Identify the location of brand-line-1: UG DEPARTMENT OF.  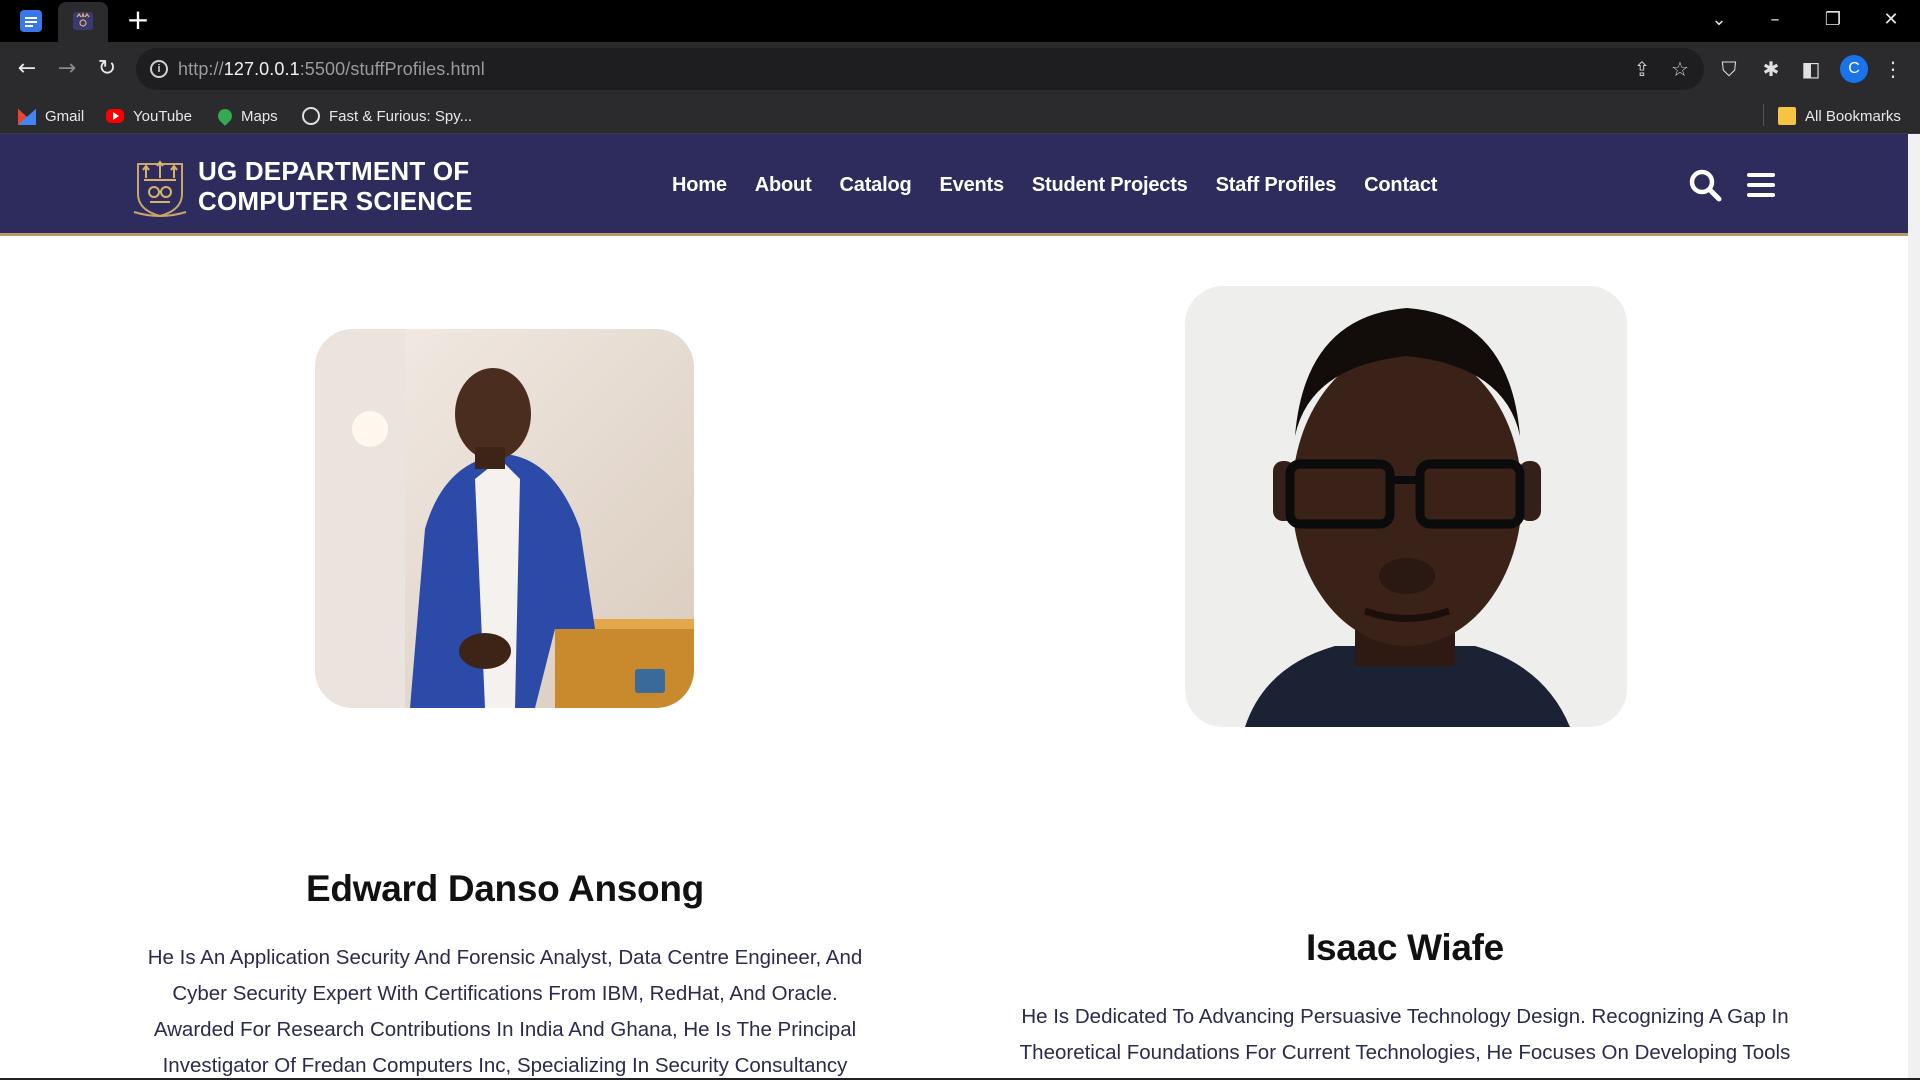
(334, 171).